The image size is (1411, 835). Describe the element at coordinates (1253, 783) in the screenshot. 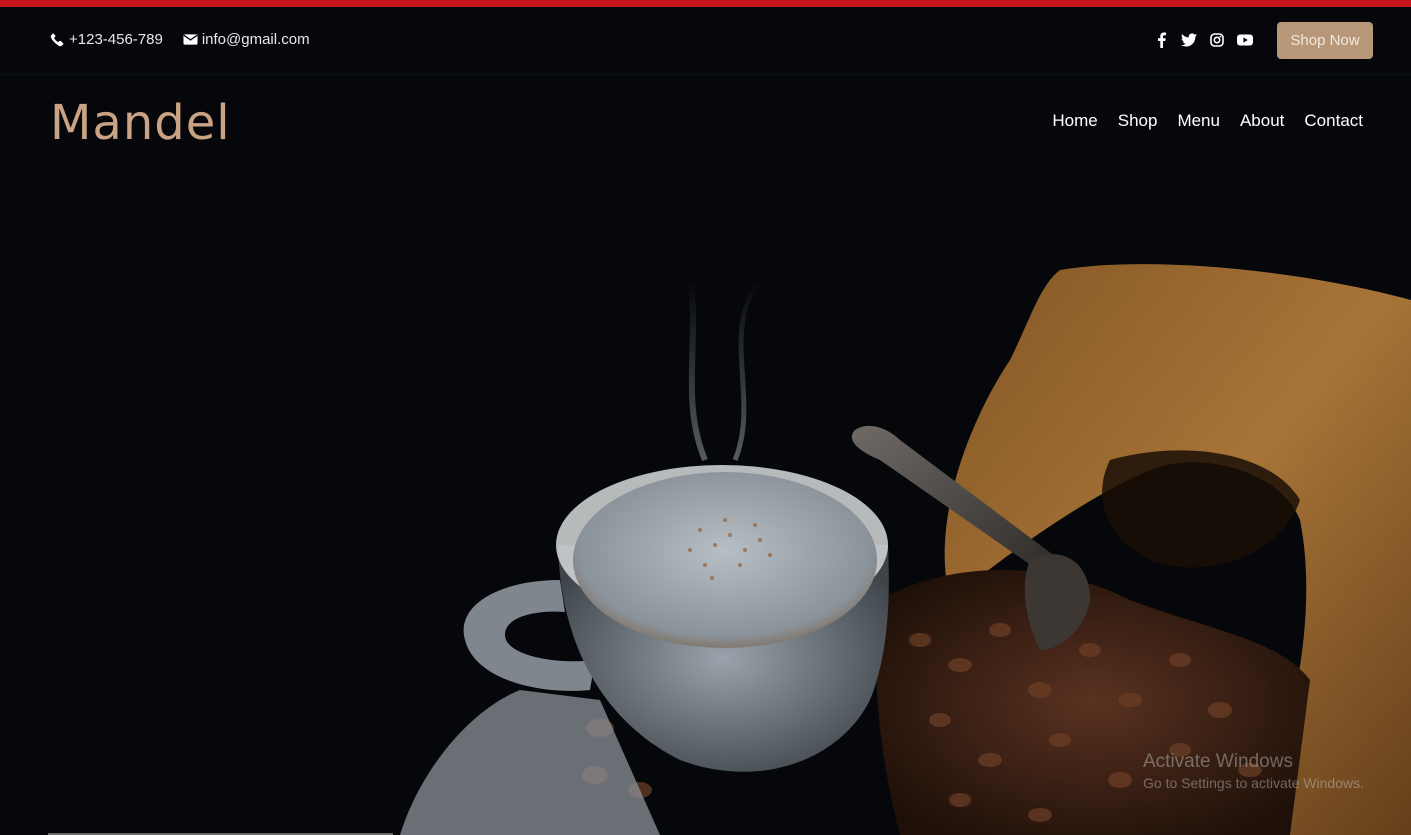

I see `watermark-subtitle: Go to Settings to activate Windows.` at that location.